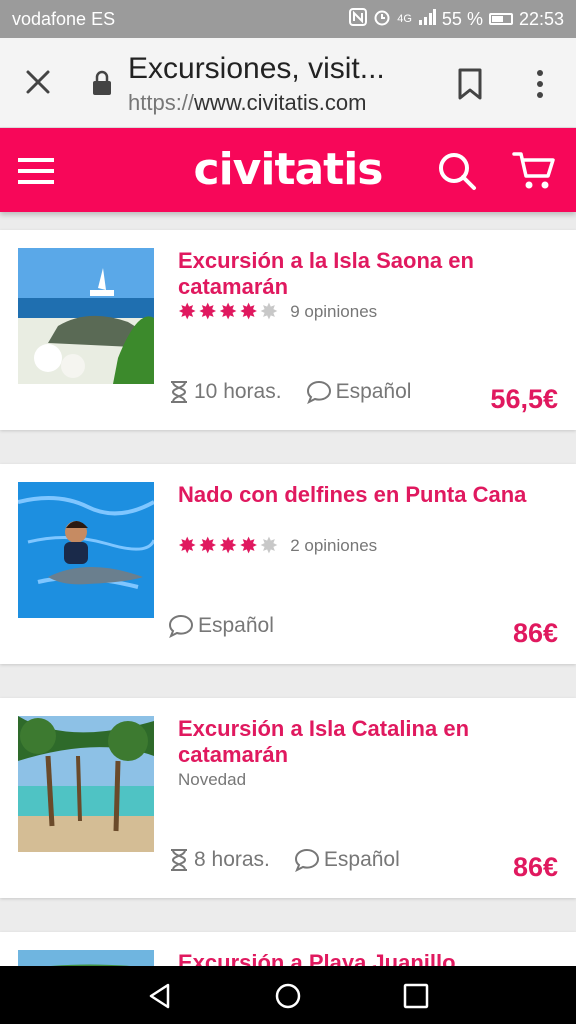 The height and width of the screenshot is (1024, 576). I want to click on status-icons: 4G 55 % 22:53, so click(456, 19).